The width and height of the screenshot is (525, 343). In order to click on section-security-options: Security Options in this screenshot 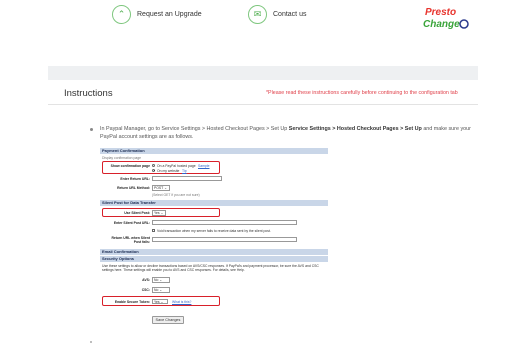, I will do `click(214, 259)`.